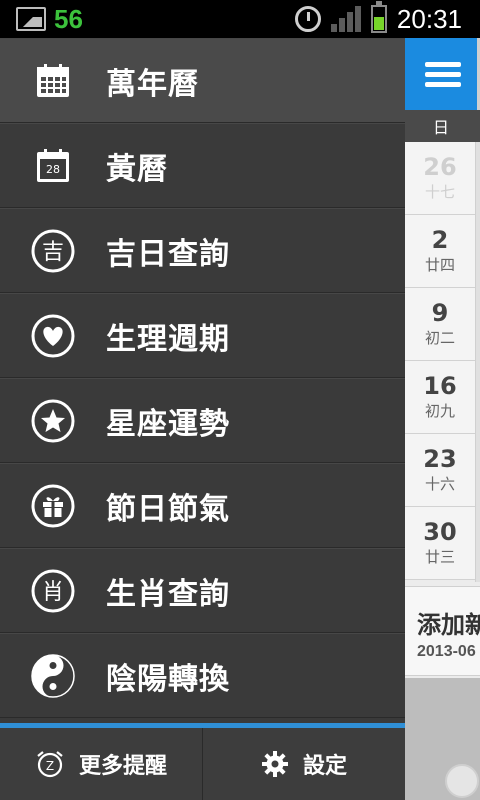  I want to click on menu-label: 黃曆, so click(137, 169).